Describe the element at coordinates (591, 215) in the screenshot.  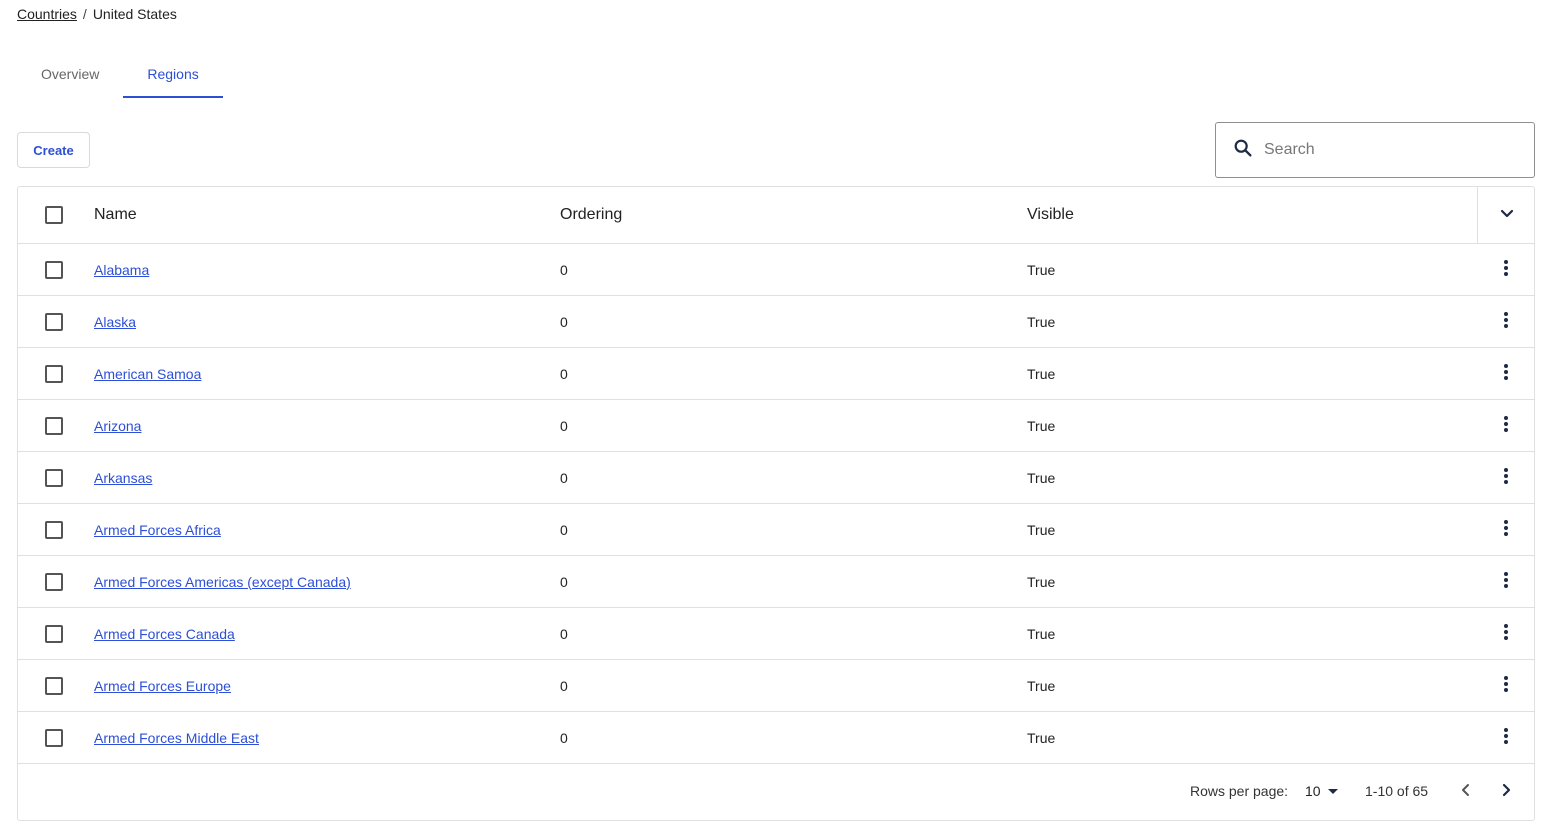
I see `column-header-ordering: Ordering` at that location.